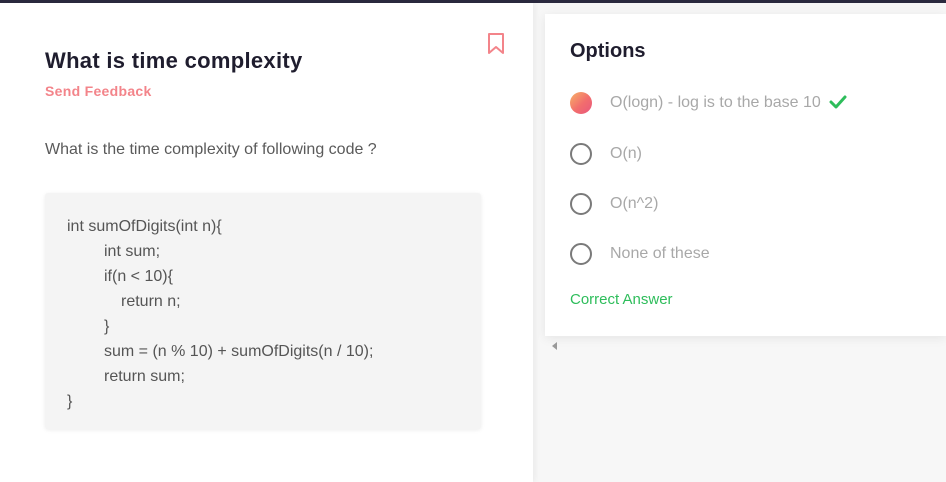  Describe the element at coordinates (138, 276) in the screenshot. I see `code-line: if(n < 10){` at that location.